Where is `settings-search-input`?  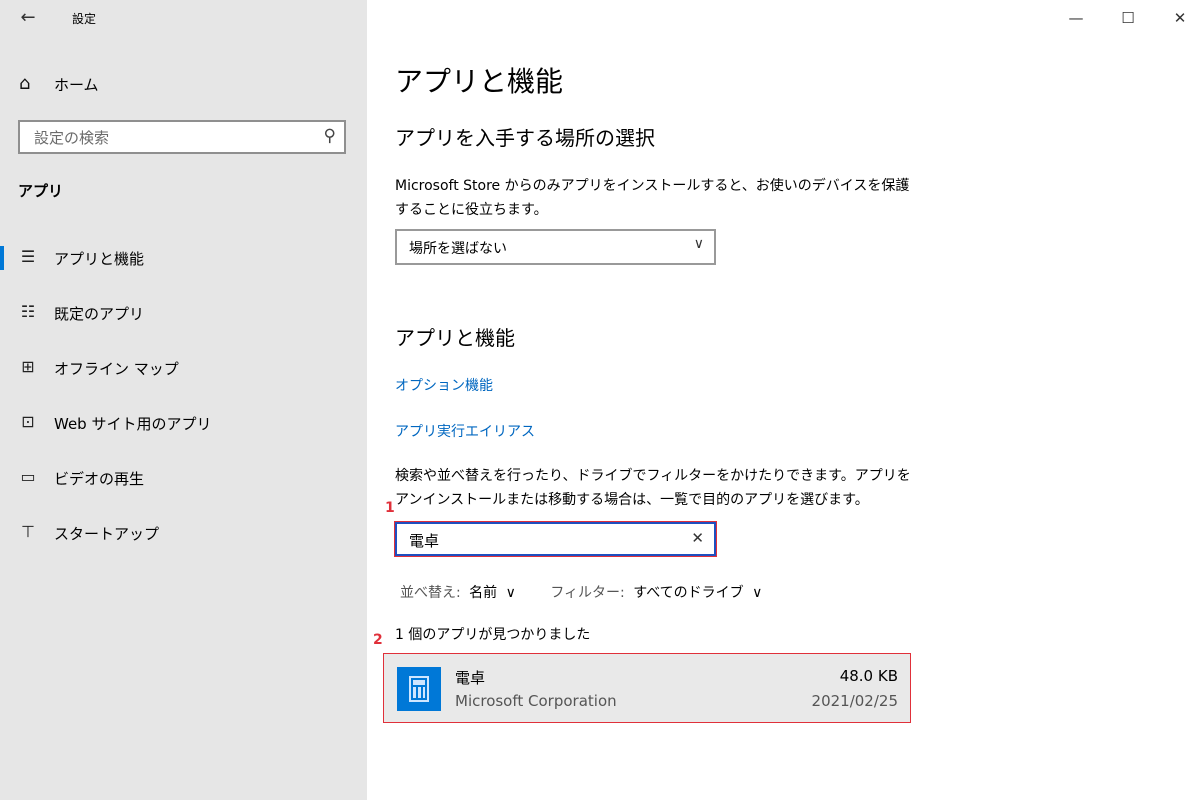
settings-search-input is located at coordinates (169, 138).